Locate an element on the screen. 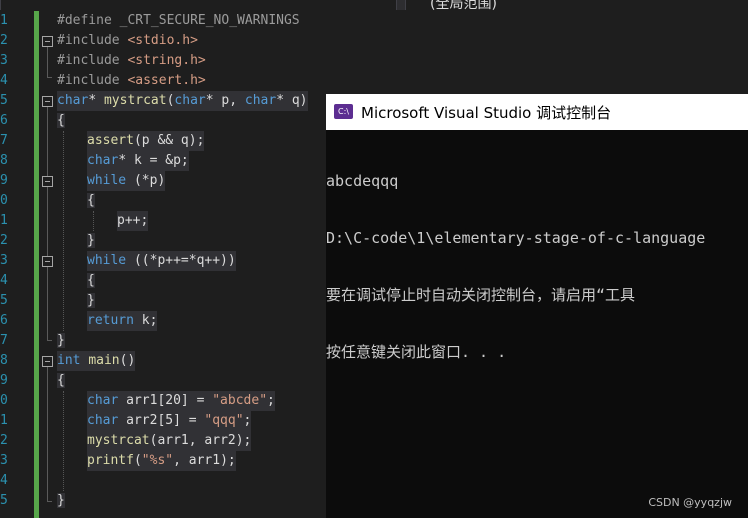  code-token: "qqq" is located at coordinates (224, 420).